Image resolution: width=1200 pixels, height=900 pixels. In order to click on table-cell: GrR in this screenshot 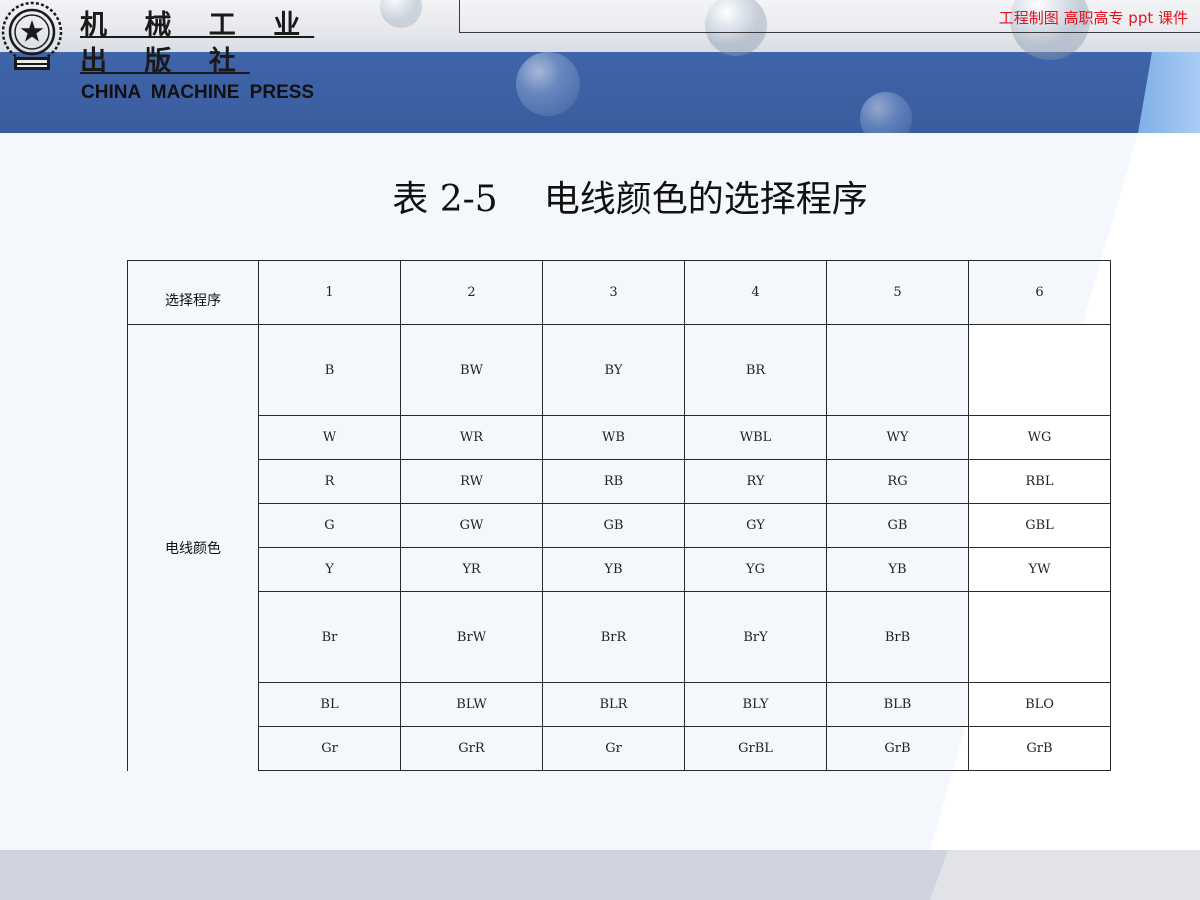, I will do `click(471, 748)`.